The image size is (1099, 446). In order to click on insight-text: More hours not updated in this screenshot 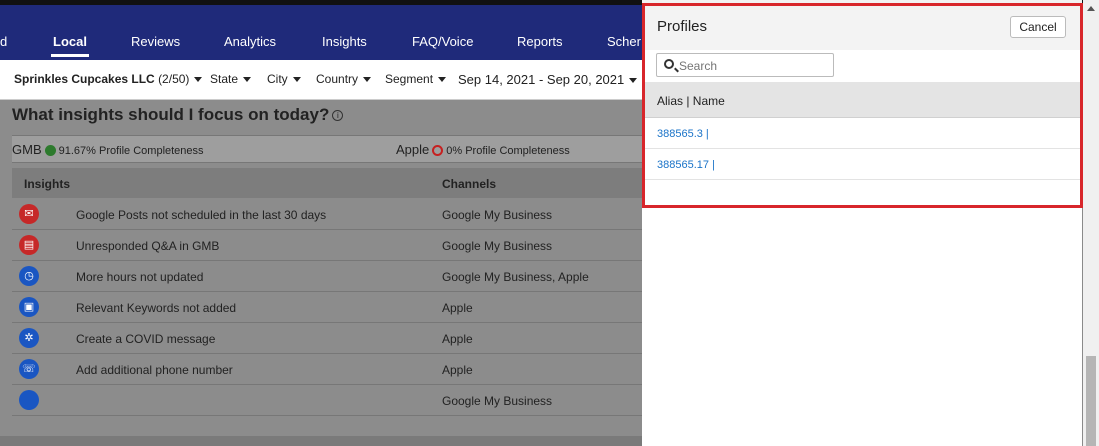, I will do `click(140, 277)`.